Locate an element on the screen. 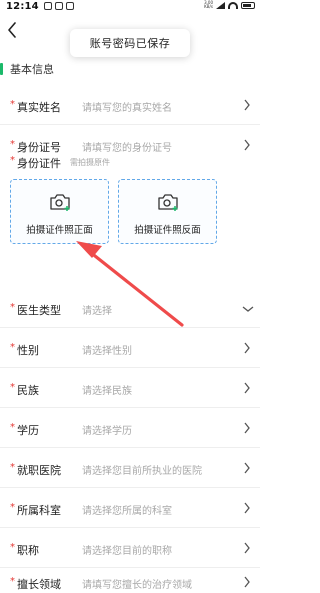  field-placeholder: 请选择民族 is located at coordinates (107, 391).